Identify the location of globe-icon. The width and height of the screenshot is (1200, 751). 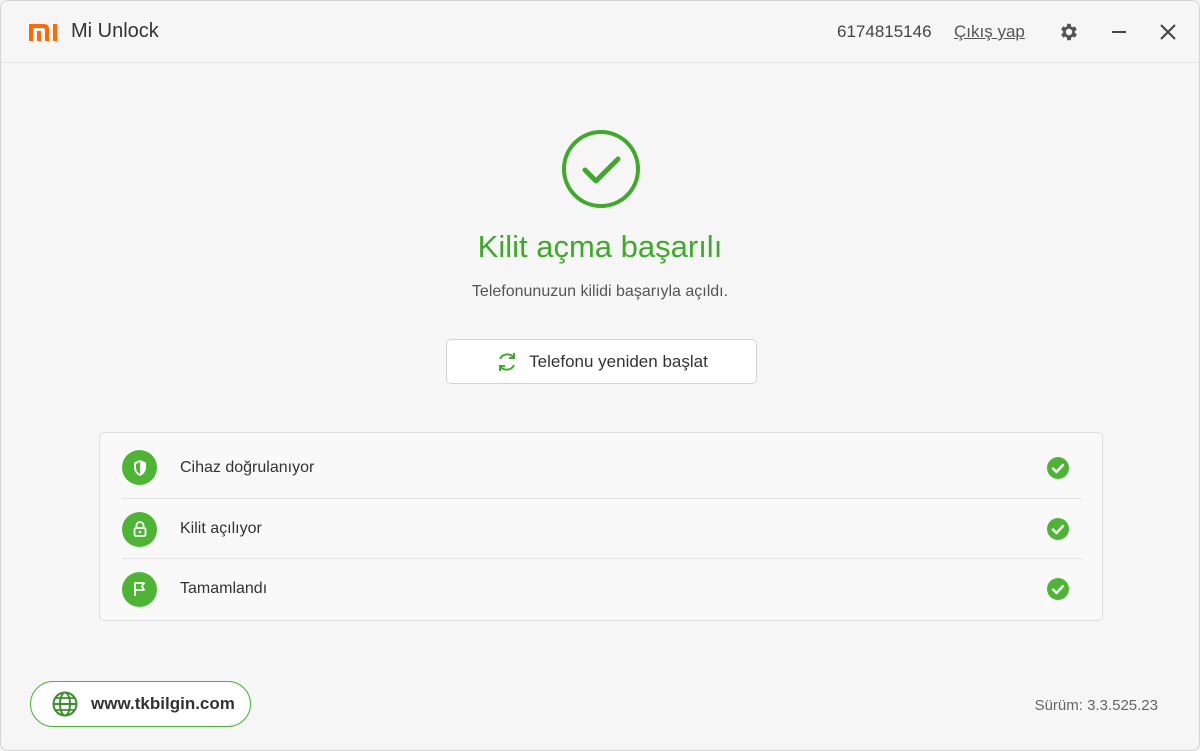
(65, 704).